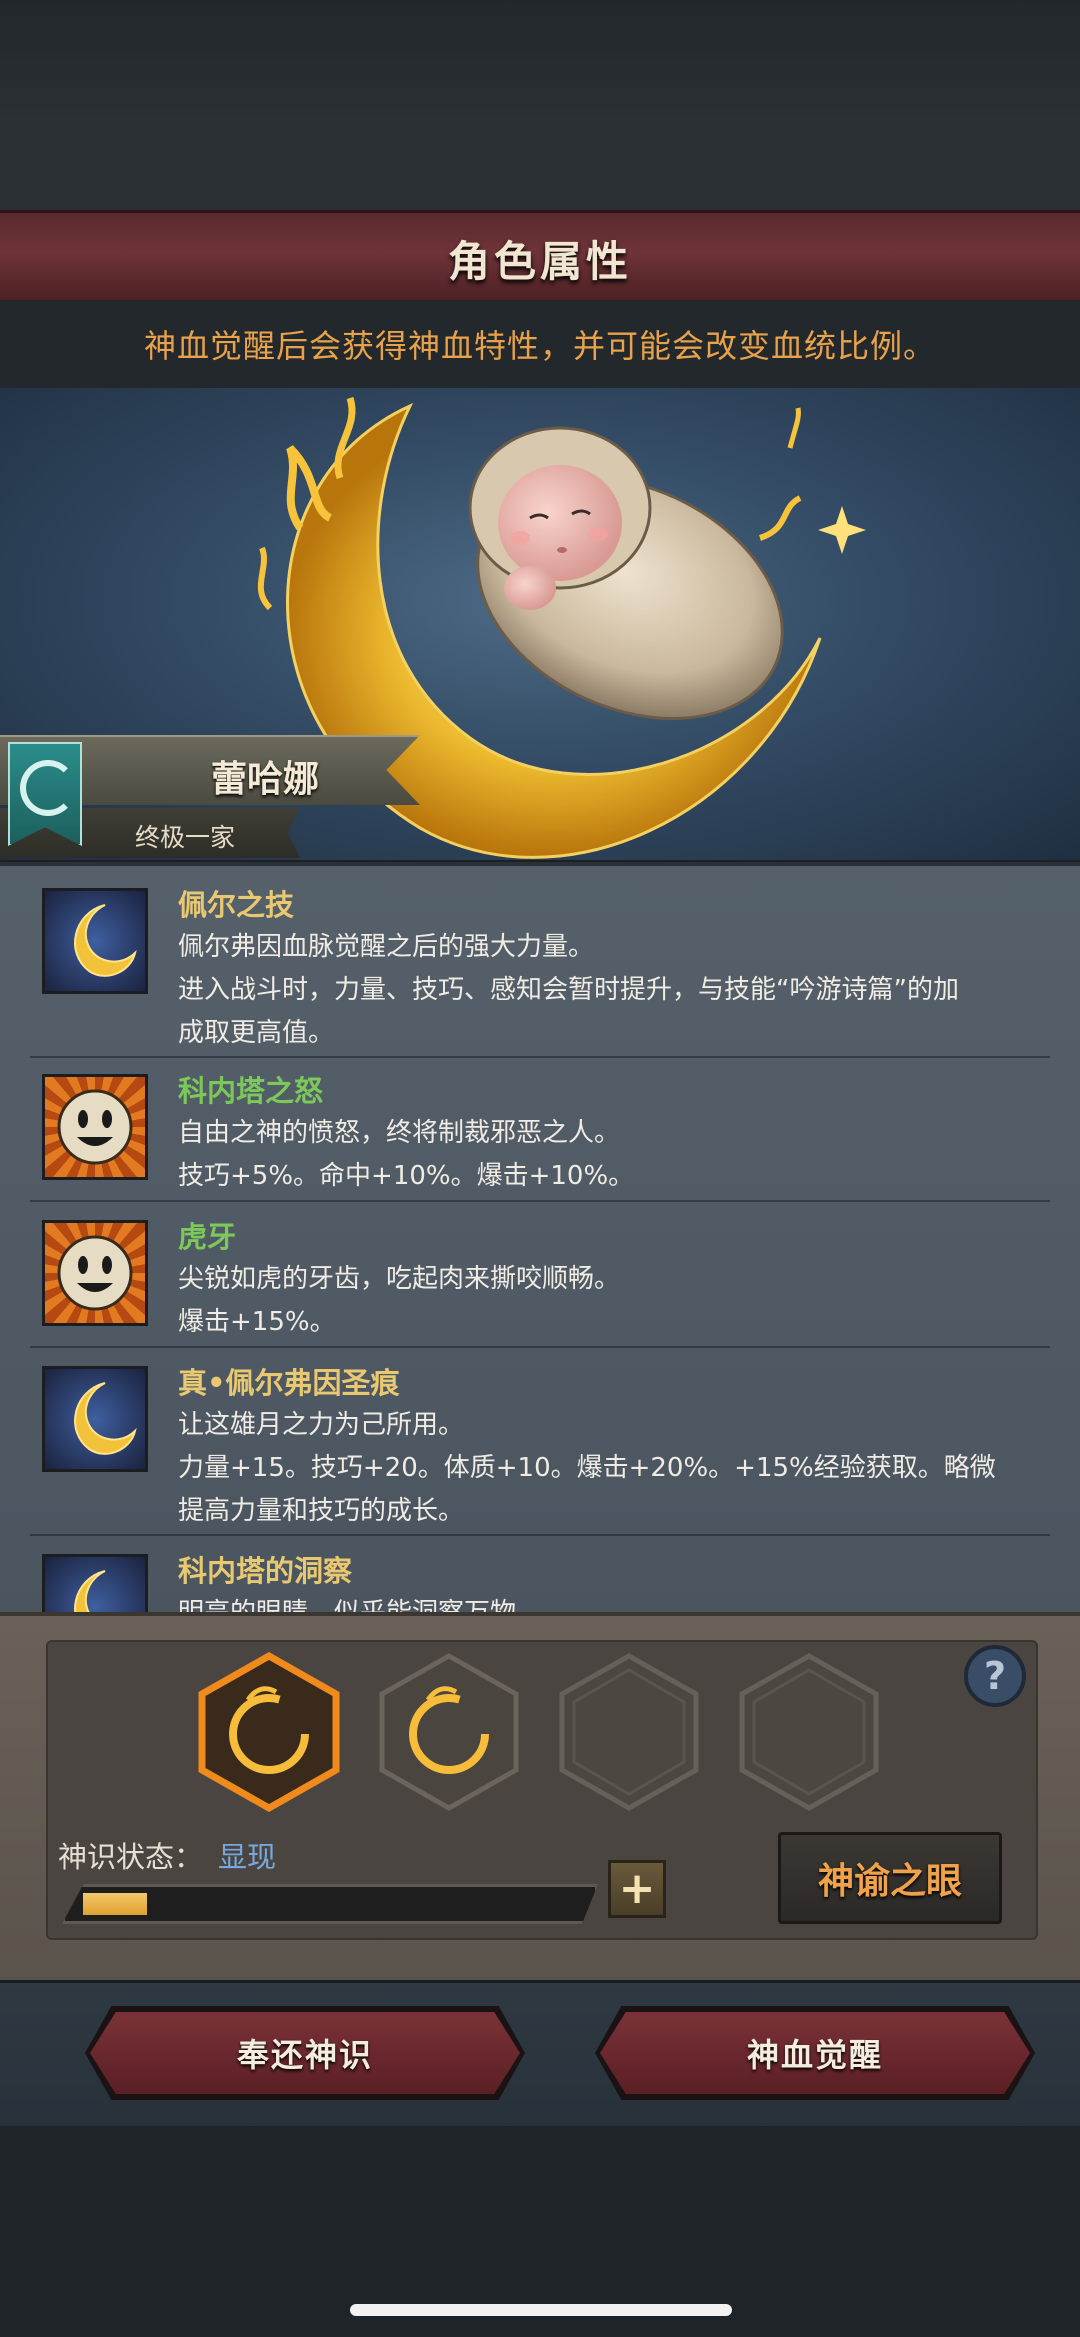 This screenshot has height=2337, width=1080. Describe the element at coordinates (247, 1857) in the screenshot. I see `divine-status-value: 显现` at that location.